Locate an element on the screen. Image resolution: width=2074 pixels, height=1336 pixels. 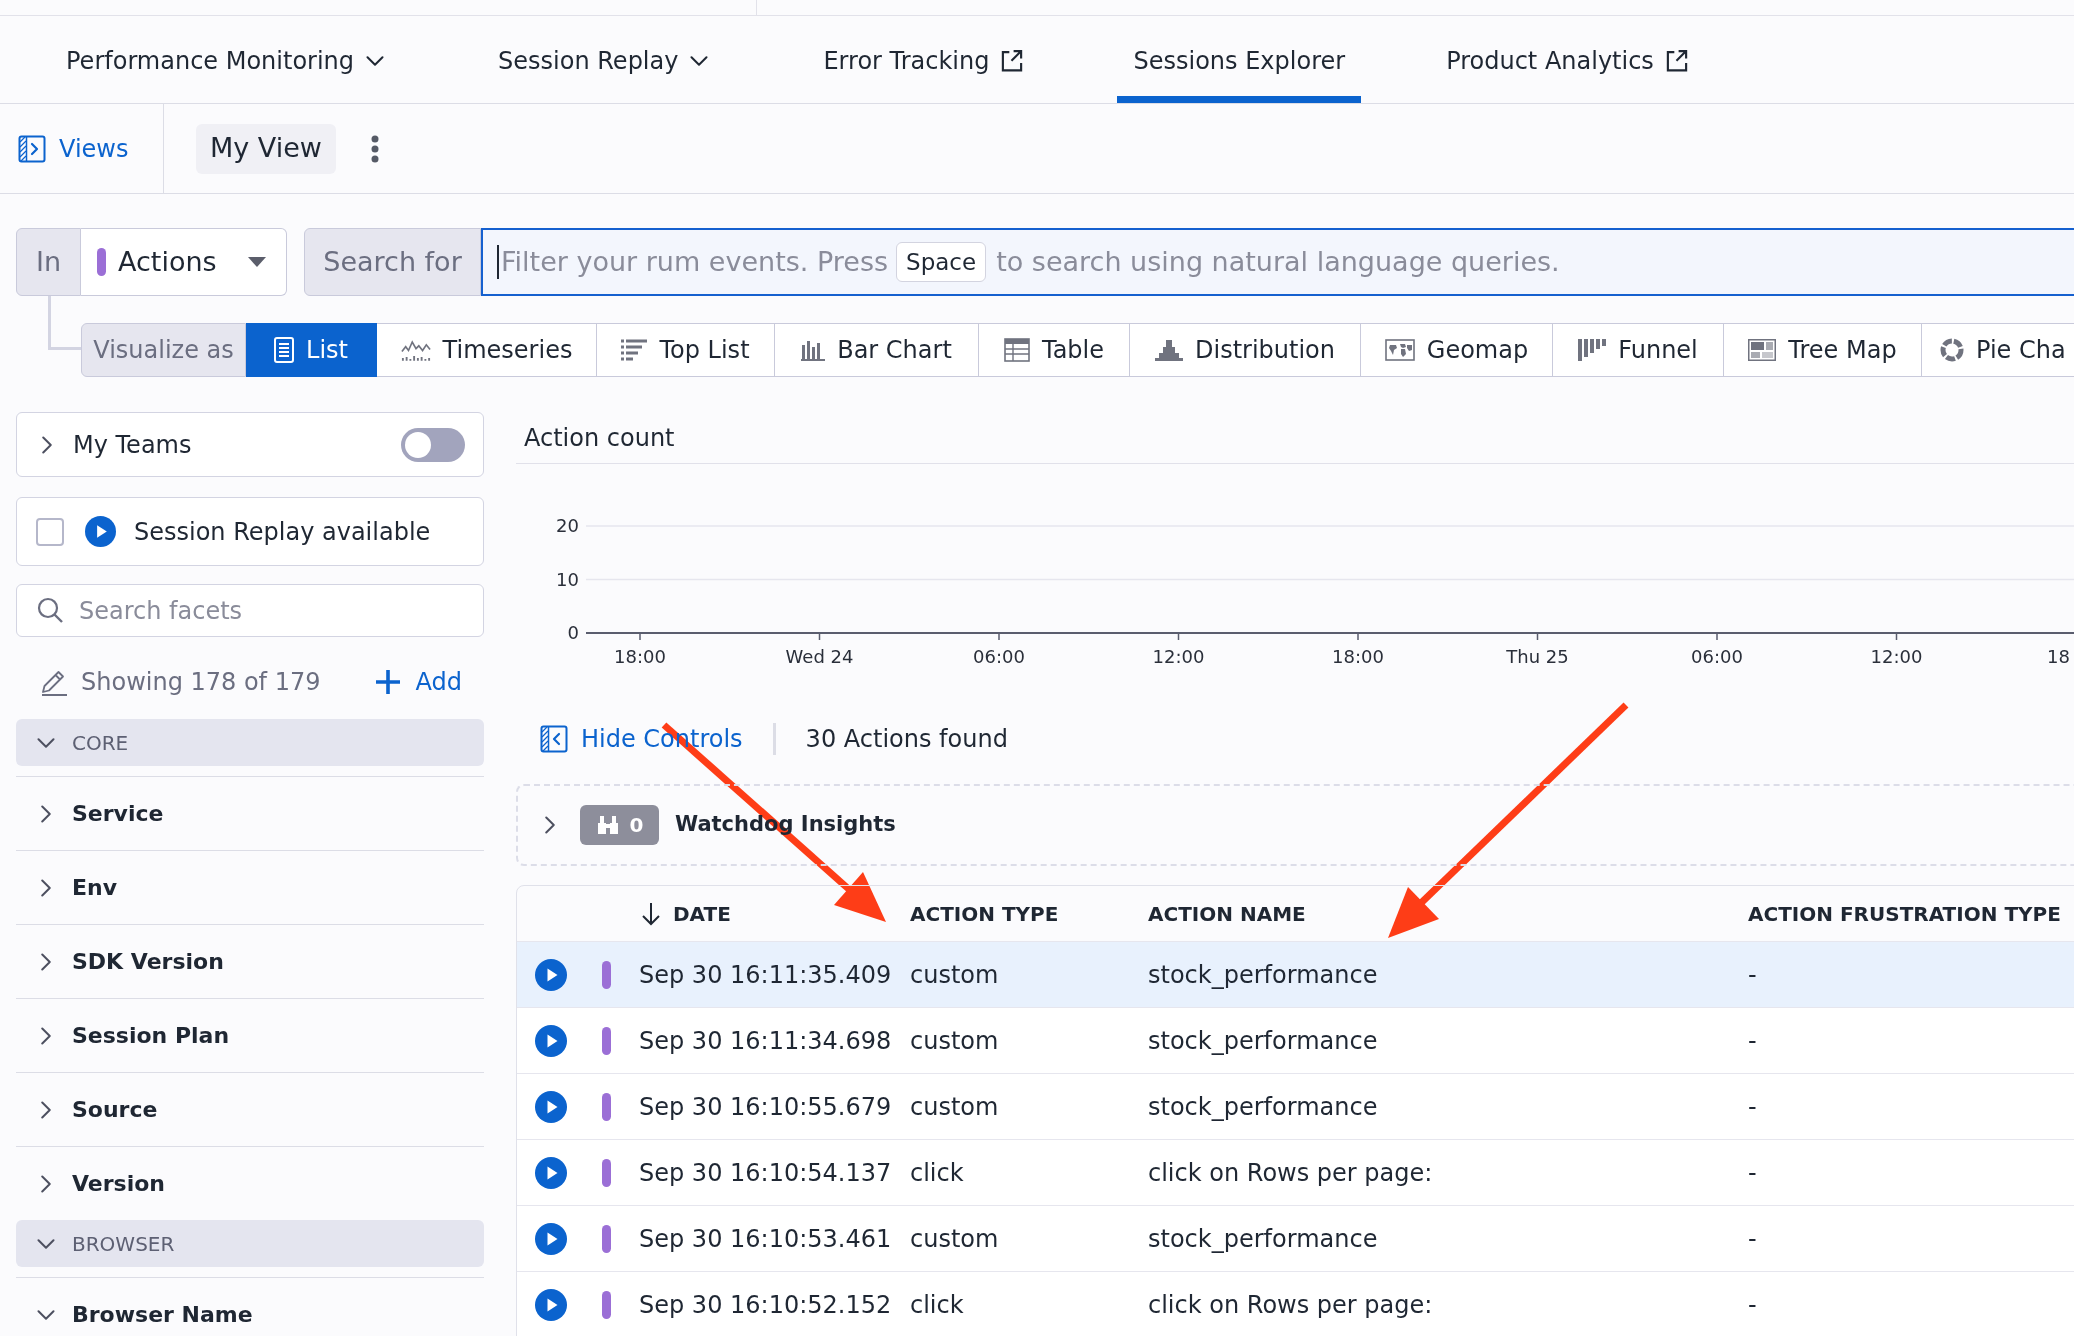
visualize-tab: Bar Chart is located at coordinates (877, 350).